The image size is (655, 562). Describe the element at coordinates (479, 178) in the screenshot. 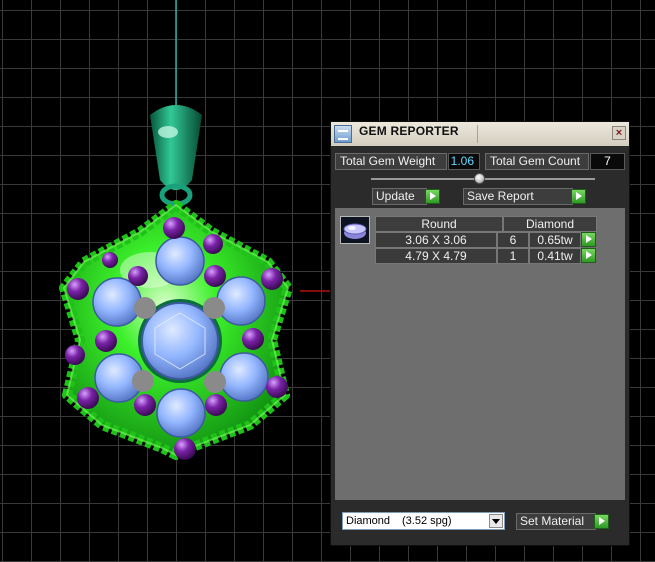

I see `panel-slider-knob` at that location.